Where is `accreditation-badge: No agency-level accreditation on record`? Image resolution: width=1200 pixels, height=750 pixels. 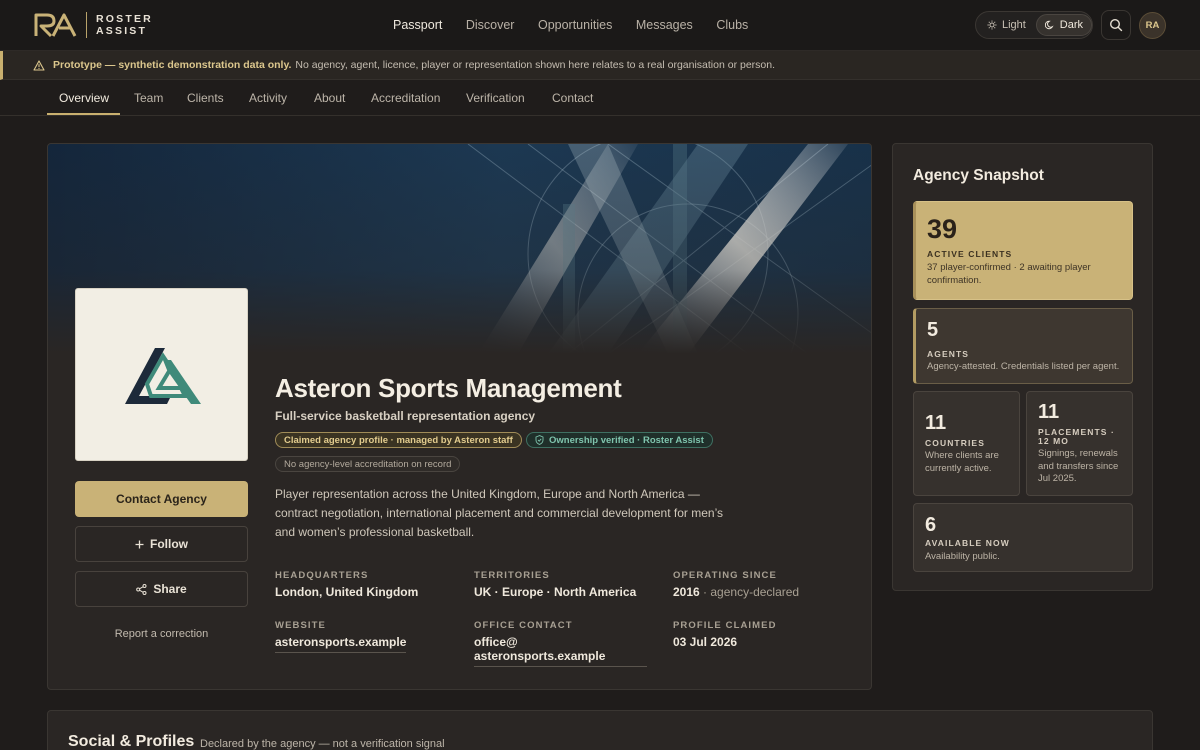 accreditation-badge: No agency-level accreditation on record is located at coordinates (368, 464).